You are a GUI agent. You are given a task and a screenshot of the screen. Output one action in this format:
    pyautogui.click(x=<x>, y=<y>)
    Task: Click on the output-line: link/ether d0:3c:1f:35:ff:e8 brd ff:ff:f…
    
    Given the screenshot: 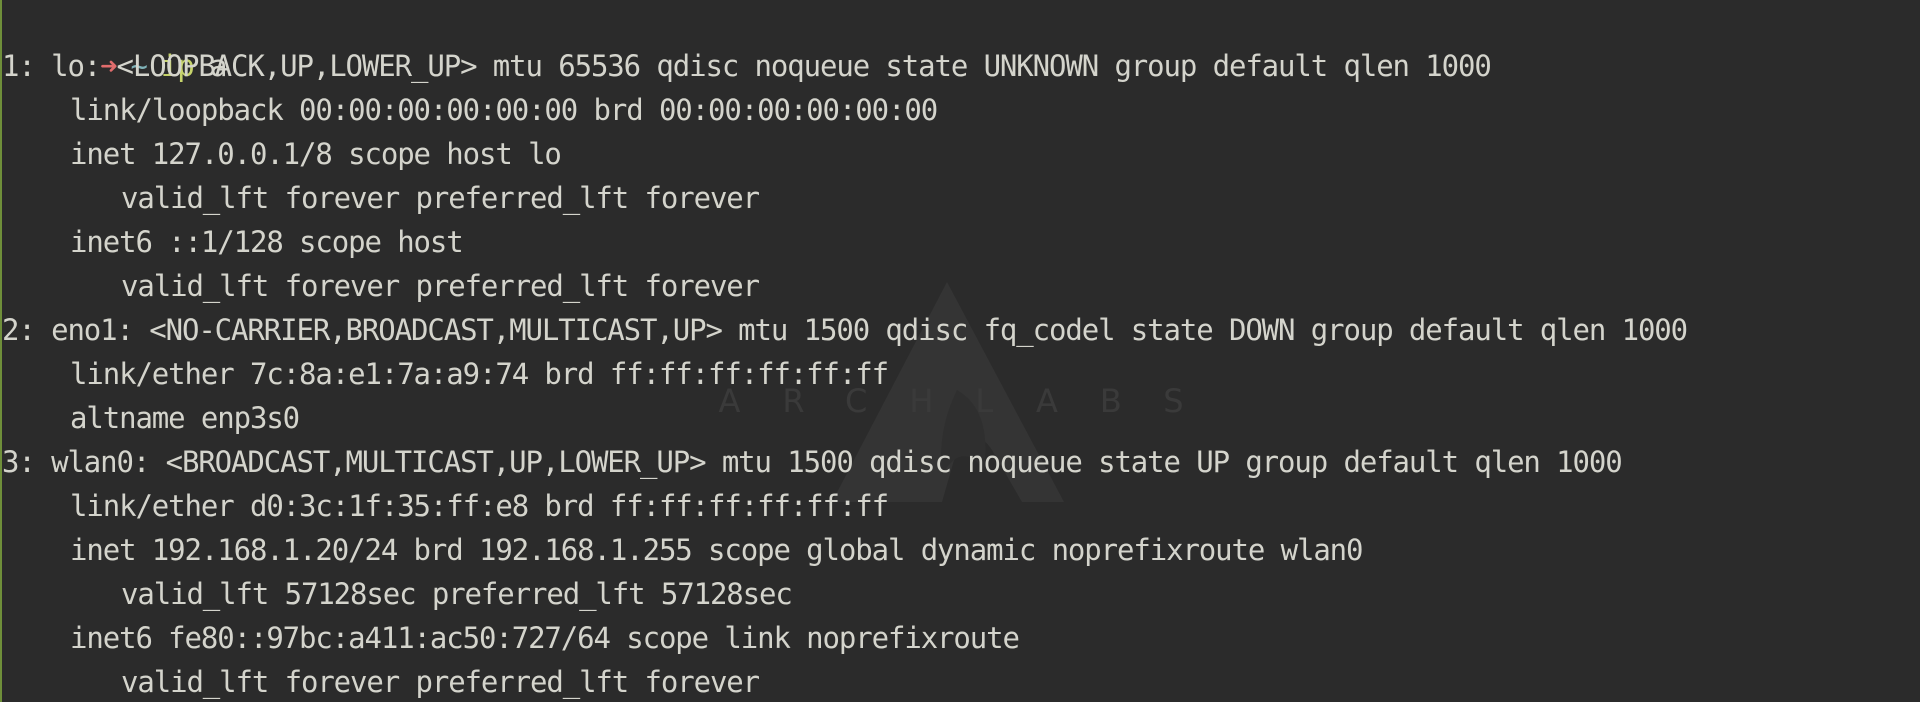 What is the action you would take?
    pyautogui.click(x=479, y=506)
    